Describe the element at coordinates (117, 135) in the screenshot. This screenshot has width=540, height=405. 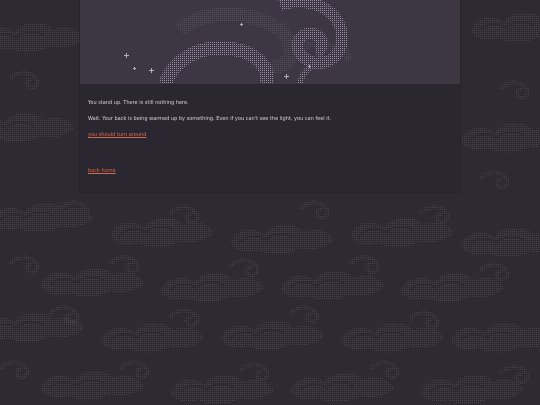
I see `choice-turn-around-link: you should turn around` at that location.